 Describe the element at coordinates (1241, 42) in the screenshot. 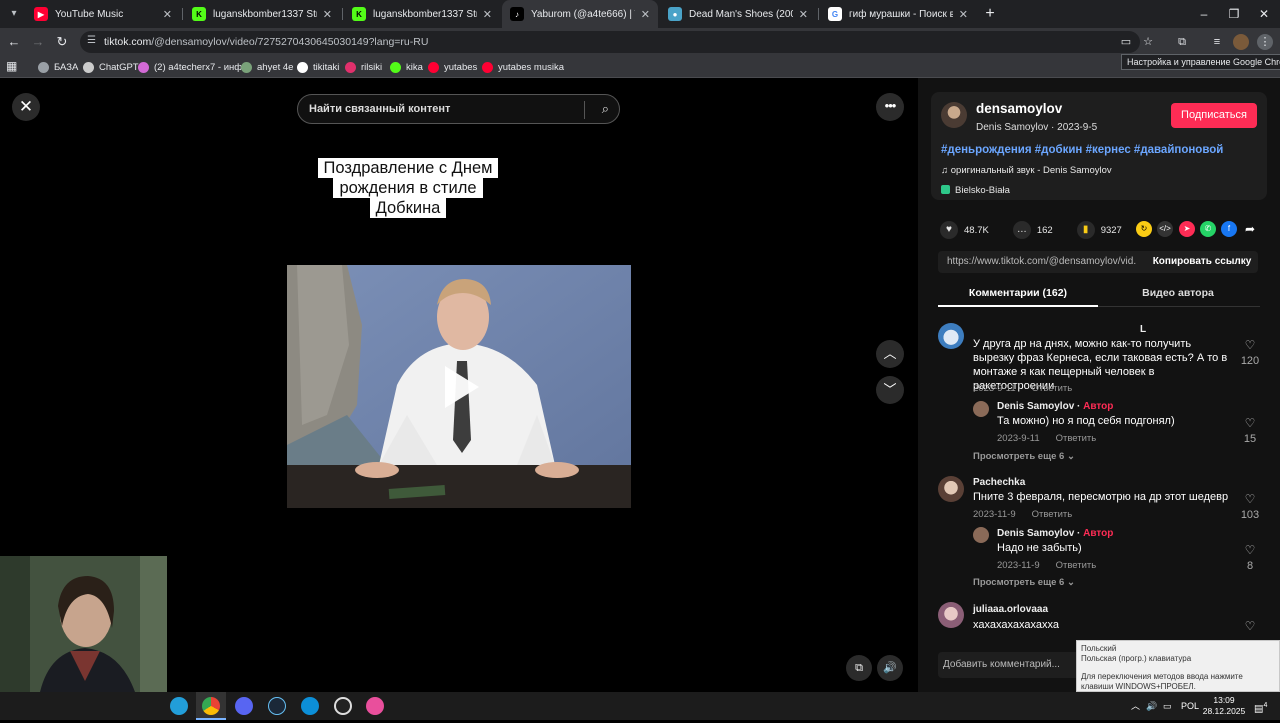

I see `profile-avatar` at that location.